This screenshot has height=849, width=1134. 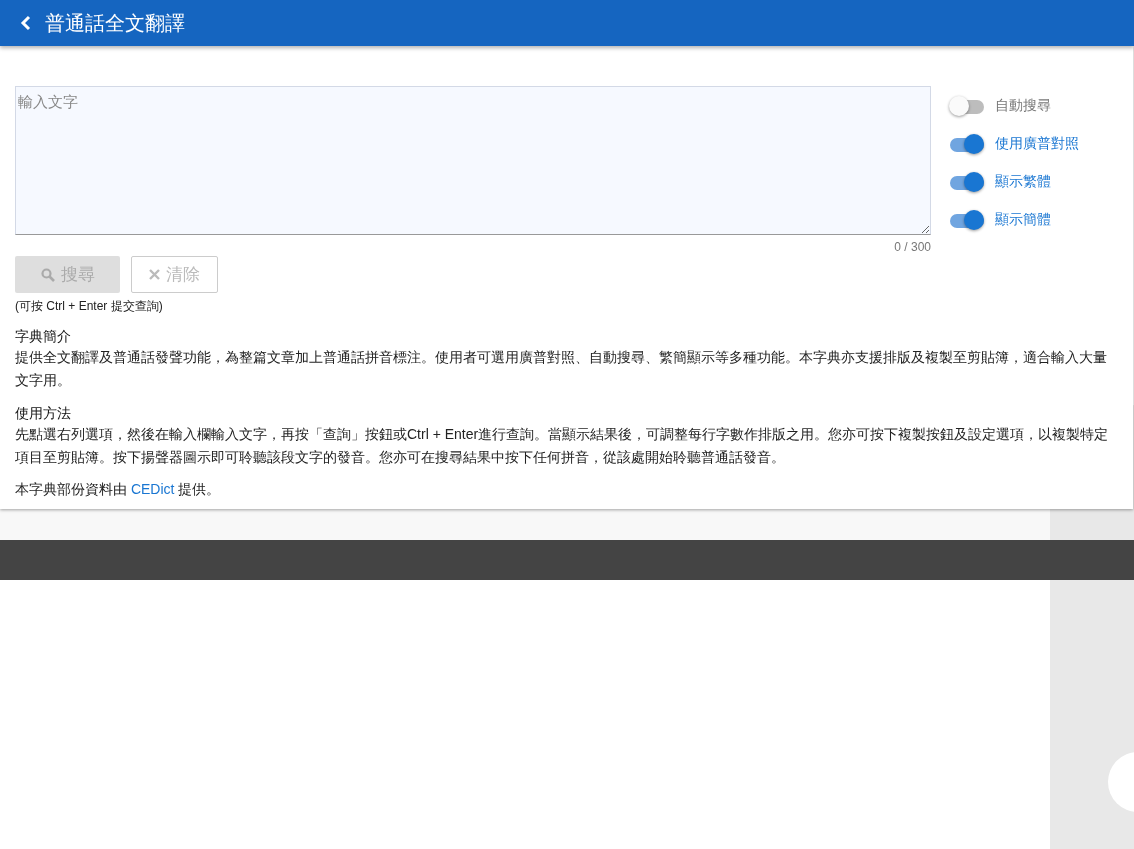 I want to click on toggle-label: 使用廣普對照, so click(x=1037, y=143).